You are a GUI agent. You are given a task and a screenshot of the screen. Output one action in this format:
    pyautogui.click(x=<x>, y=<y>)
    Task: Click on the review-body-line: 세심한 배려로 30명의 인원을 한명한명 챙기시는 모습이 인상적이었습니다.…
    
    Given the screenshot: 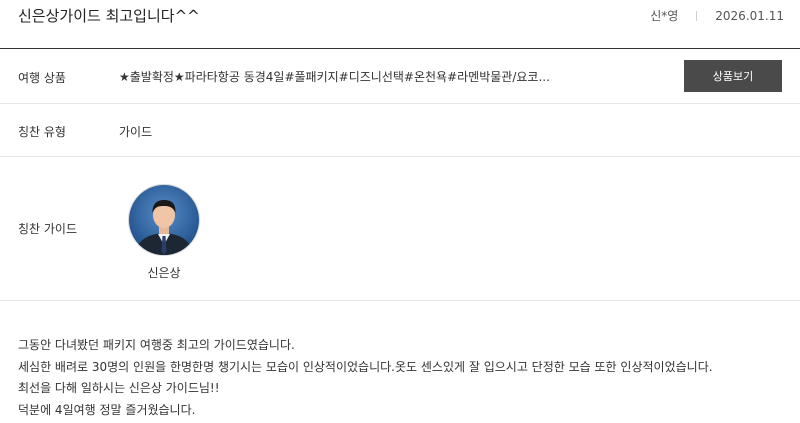 What is the action you would take?
    pyautogui.click(x=365, y=366)
    